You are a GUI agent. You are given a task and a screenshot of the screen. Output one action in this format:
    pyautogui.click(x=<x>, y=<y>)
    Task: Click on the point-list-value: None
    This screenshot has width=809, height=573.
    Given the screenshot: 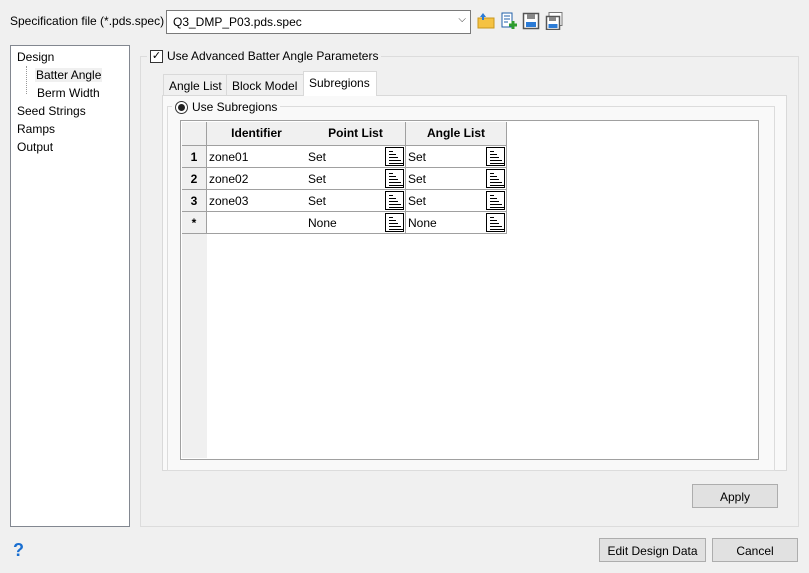 What is the action you would take?
    pyautogui.click(x=322, y=223)
    